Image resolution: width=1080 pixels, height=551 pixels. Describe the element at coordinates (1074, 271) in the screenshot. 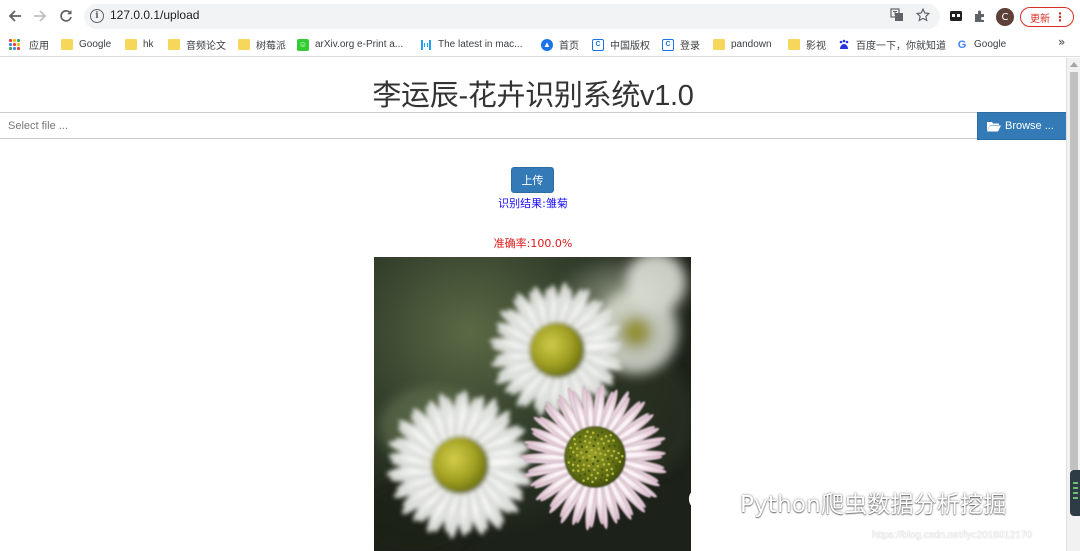

I see `scroll-thumb` at that location.